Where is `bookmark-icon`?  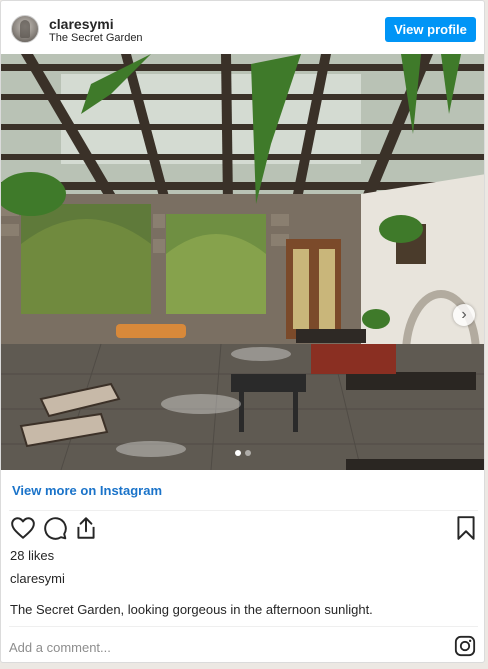 bookmark-icon is located at coordinates (466, 528).